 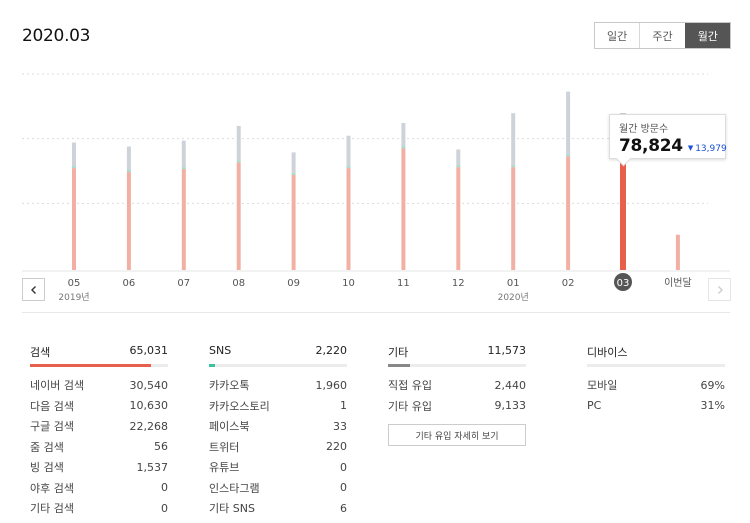 What do you see at coordinates (74, 283) in the screenshot?
I see `x-tick-label: 05` at bounding box center [74, 283].